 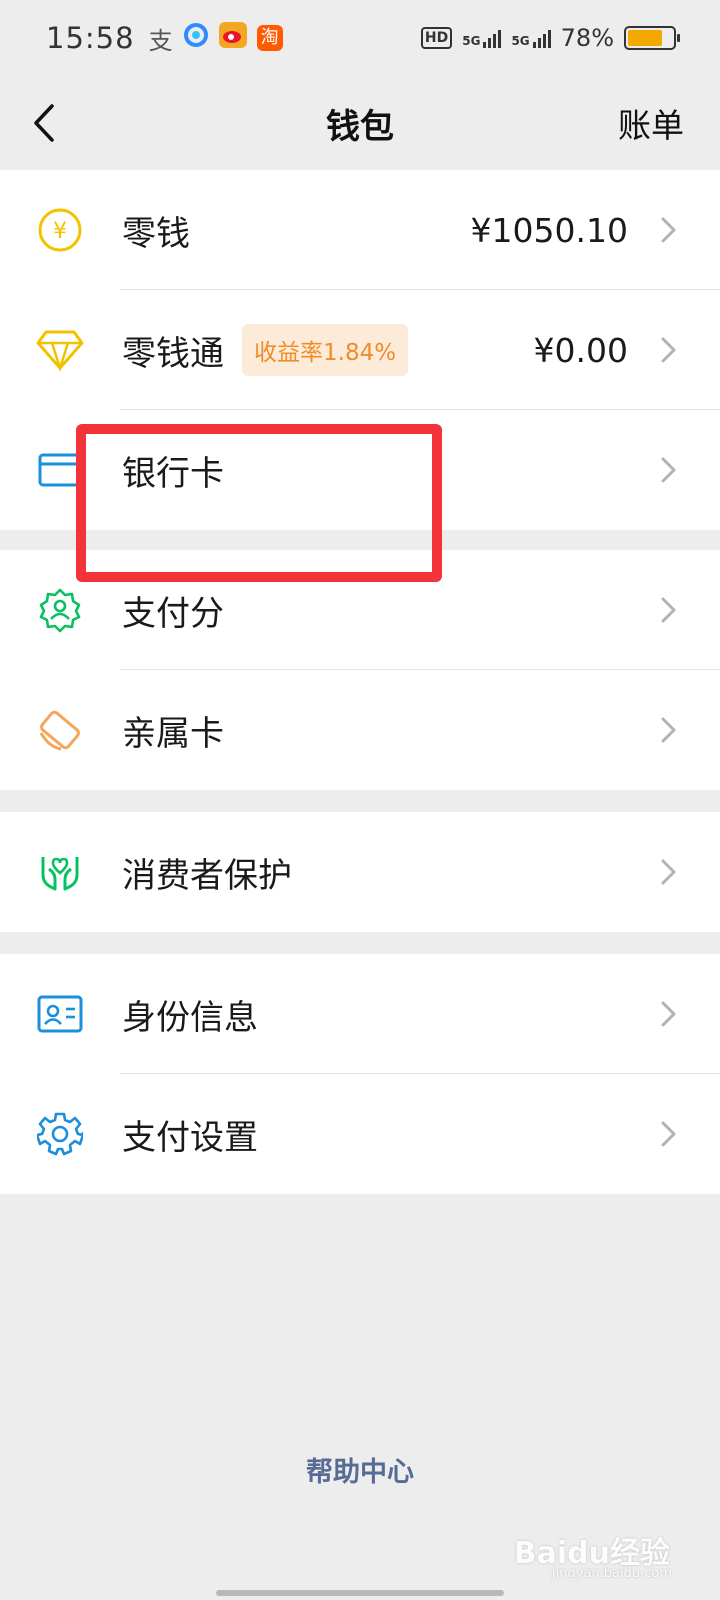 What do you see at coordinates (360, 1469) in the screenshot?
I see `help-center-link: 帮助中心` at bounding box center [360, 1469].